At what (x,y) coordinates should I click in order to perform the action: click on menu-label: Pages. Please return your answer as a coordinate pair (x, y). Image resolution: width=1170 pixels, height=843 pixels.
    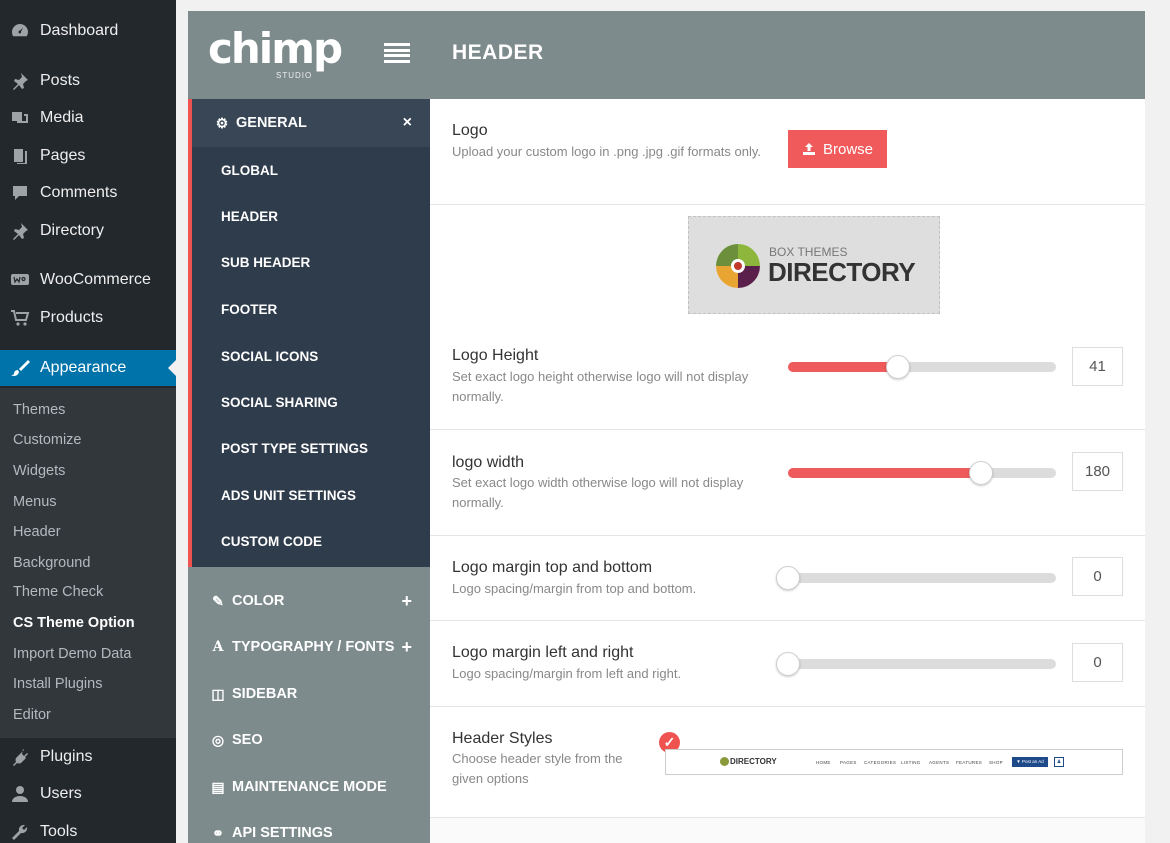
    Looking at the image, I should click on (63, 155).